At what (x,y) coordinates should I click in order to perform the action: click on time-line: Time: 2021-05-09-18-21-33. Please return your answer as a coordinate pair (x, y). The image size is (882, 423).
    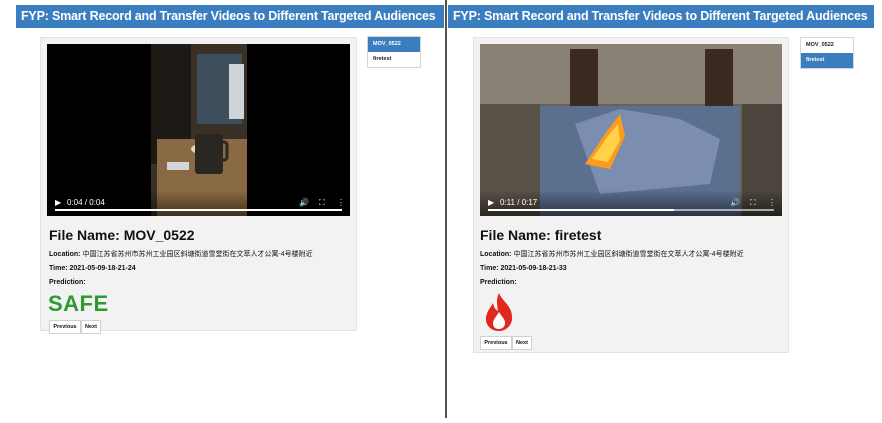
    Looking at the image, I should click on (523, 268).